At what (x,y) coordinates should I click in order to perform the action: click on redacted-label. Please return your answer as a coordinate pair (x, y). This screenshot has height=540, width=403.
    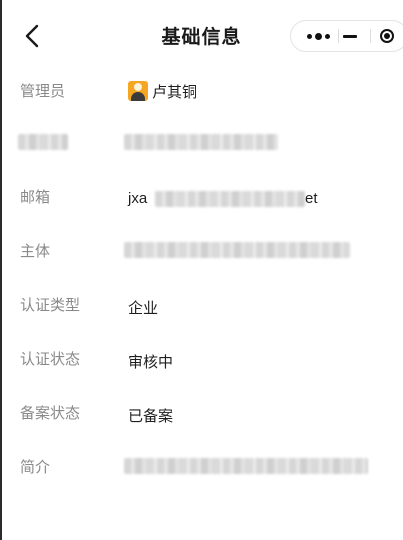
    Looking at the image, I should click on (43, 142).